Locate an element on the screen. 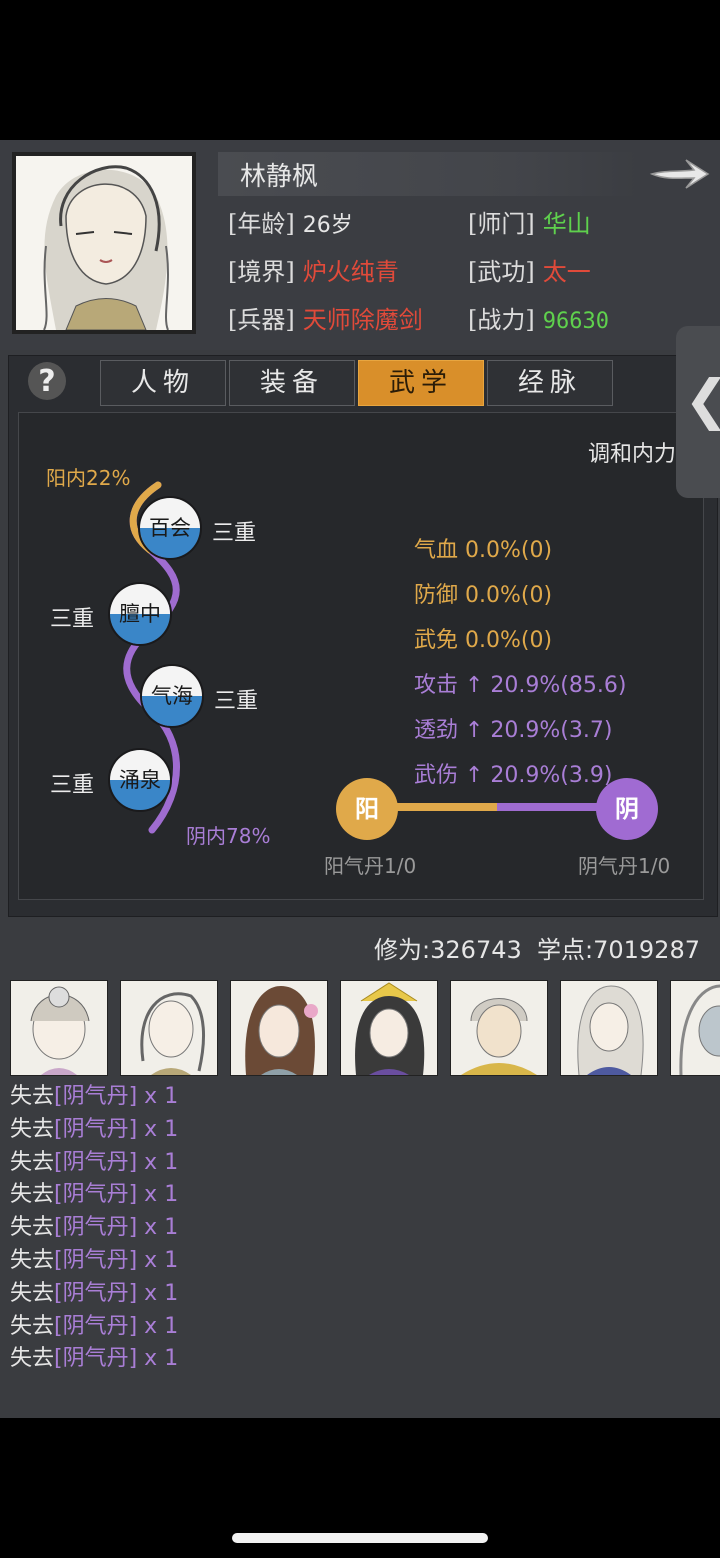 The height and width of the screenshot is (1558, 720). node-name: 膻中 is located at coordinates (140, 614).